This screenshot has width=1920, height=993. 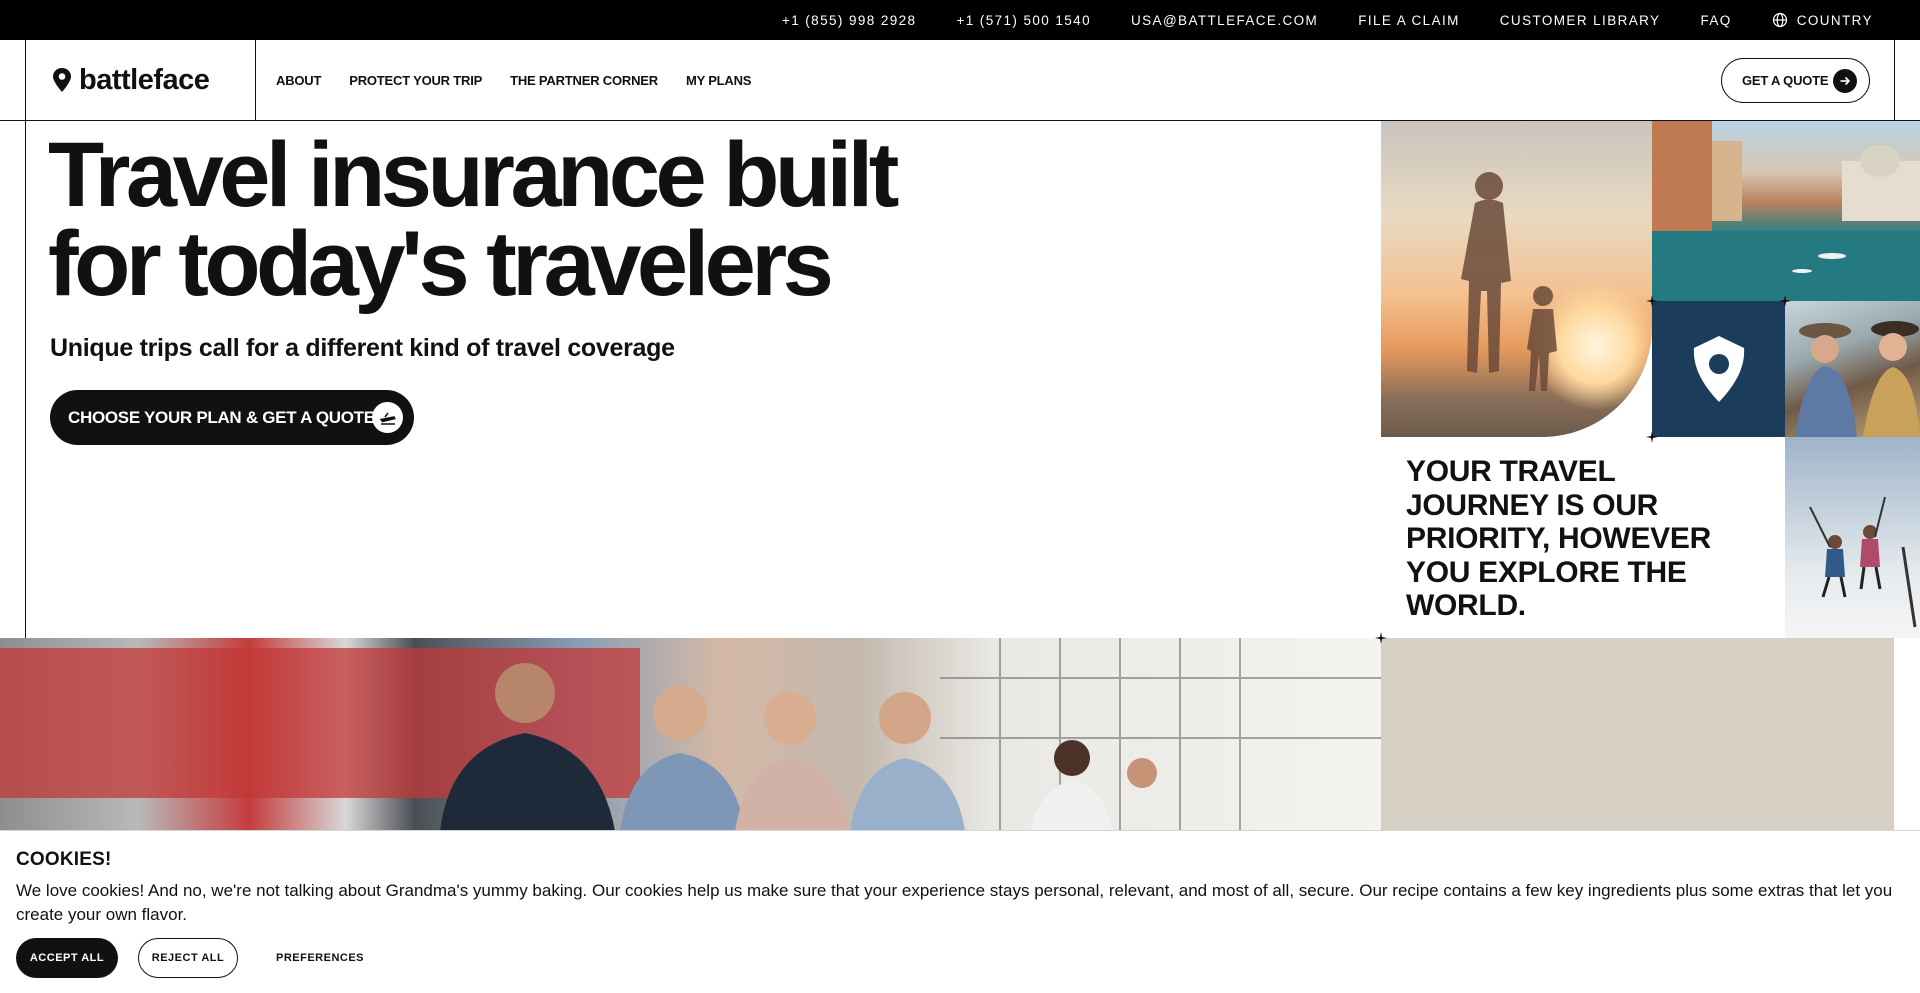 I want to click on phone-link-primary: +1 (855) 998 2928, so click(x=849, y=20).